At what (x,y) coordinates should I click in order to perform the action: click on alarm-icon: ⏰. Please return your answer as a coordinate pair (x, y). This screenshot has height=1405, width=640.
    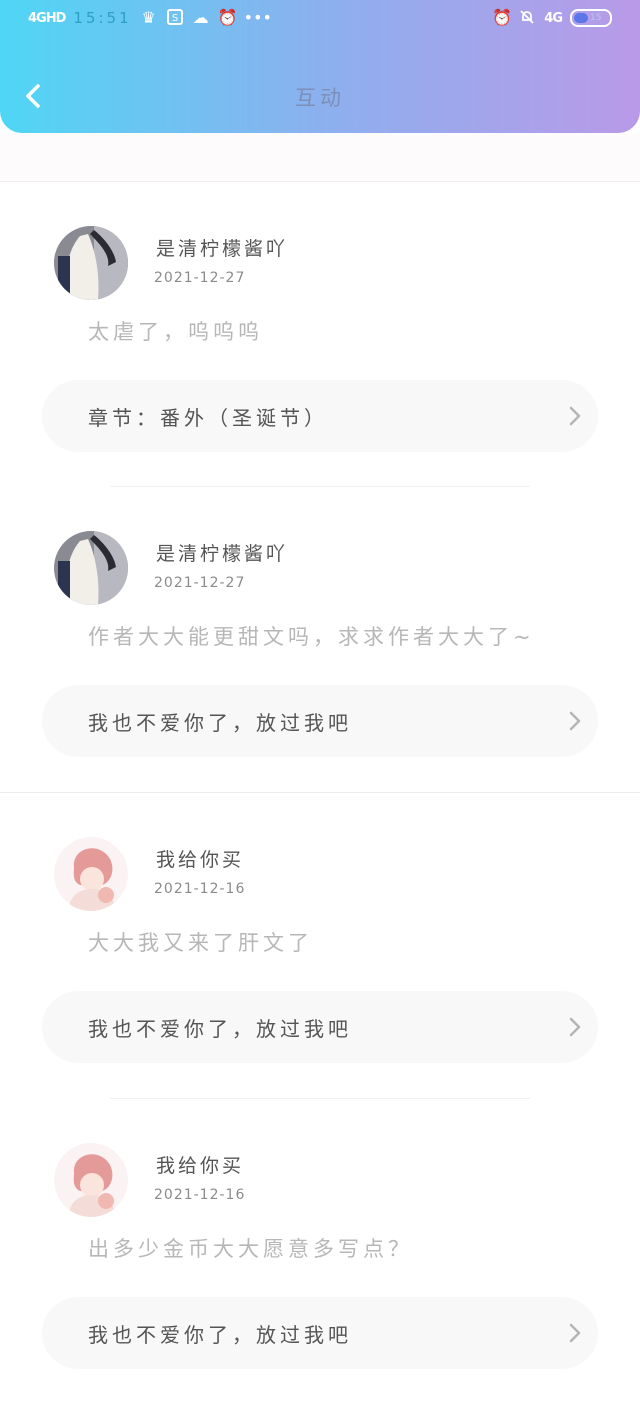
    Looking at the image, I should click on (502, 17).